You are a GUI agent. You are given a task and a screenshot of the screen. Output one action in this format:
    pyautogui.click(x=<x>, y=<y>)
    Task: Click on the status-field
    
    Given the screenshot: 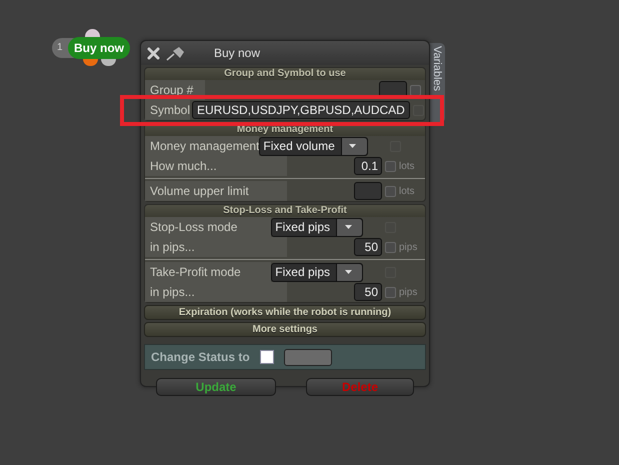 What is the action you would take?
    pyautogui.click(x=308, y=357)
    